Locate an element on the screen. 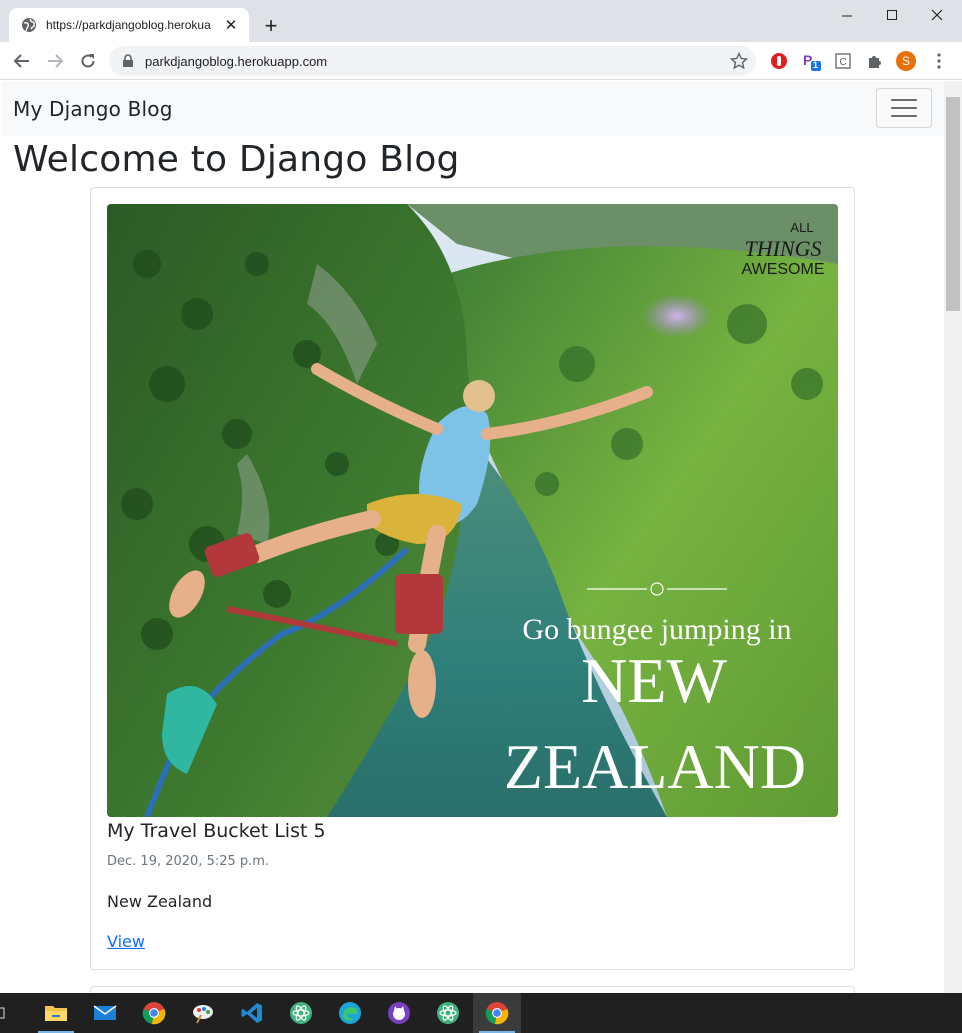 This screenshot has height=1033, width=962. close-window-button is located at coordinates (937, 15).